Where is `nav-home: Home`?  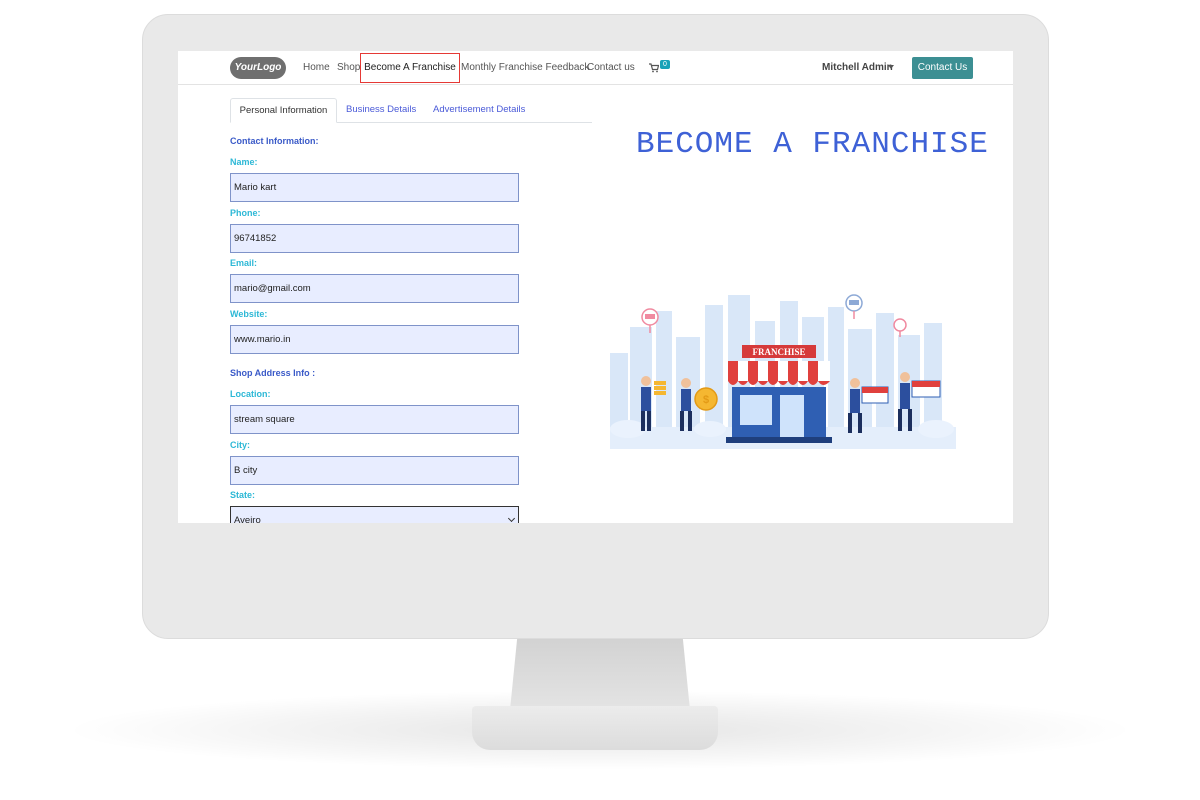 nav-home: Home is located at coordinates (316, 67).